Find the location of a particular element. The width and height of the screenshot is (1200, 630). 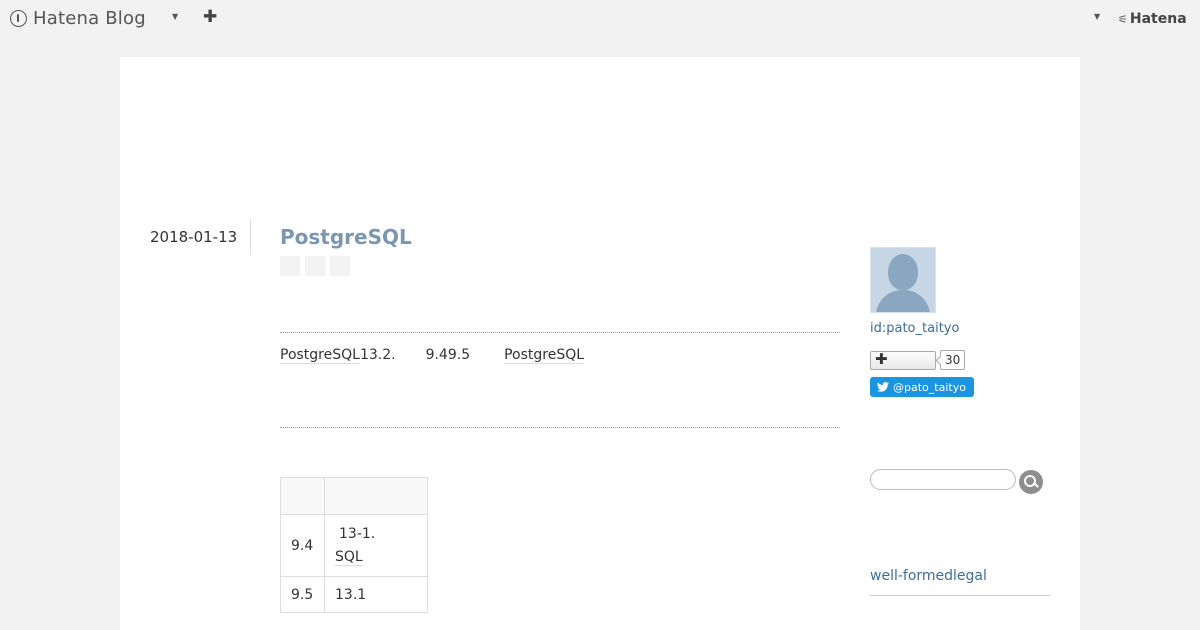

blog-menu-caret-down-icon: ▼ is located at coordinates (175, 16).